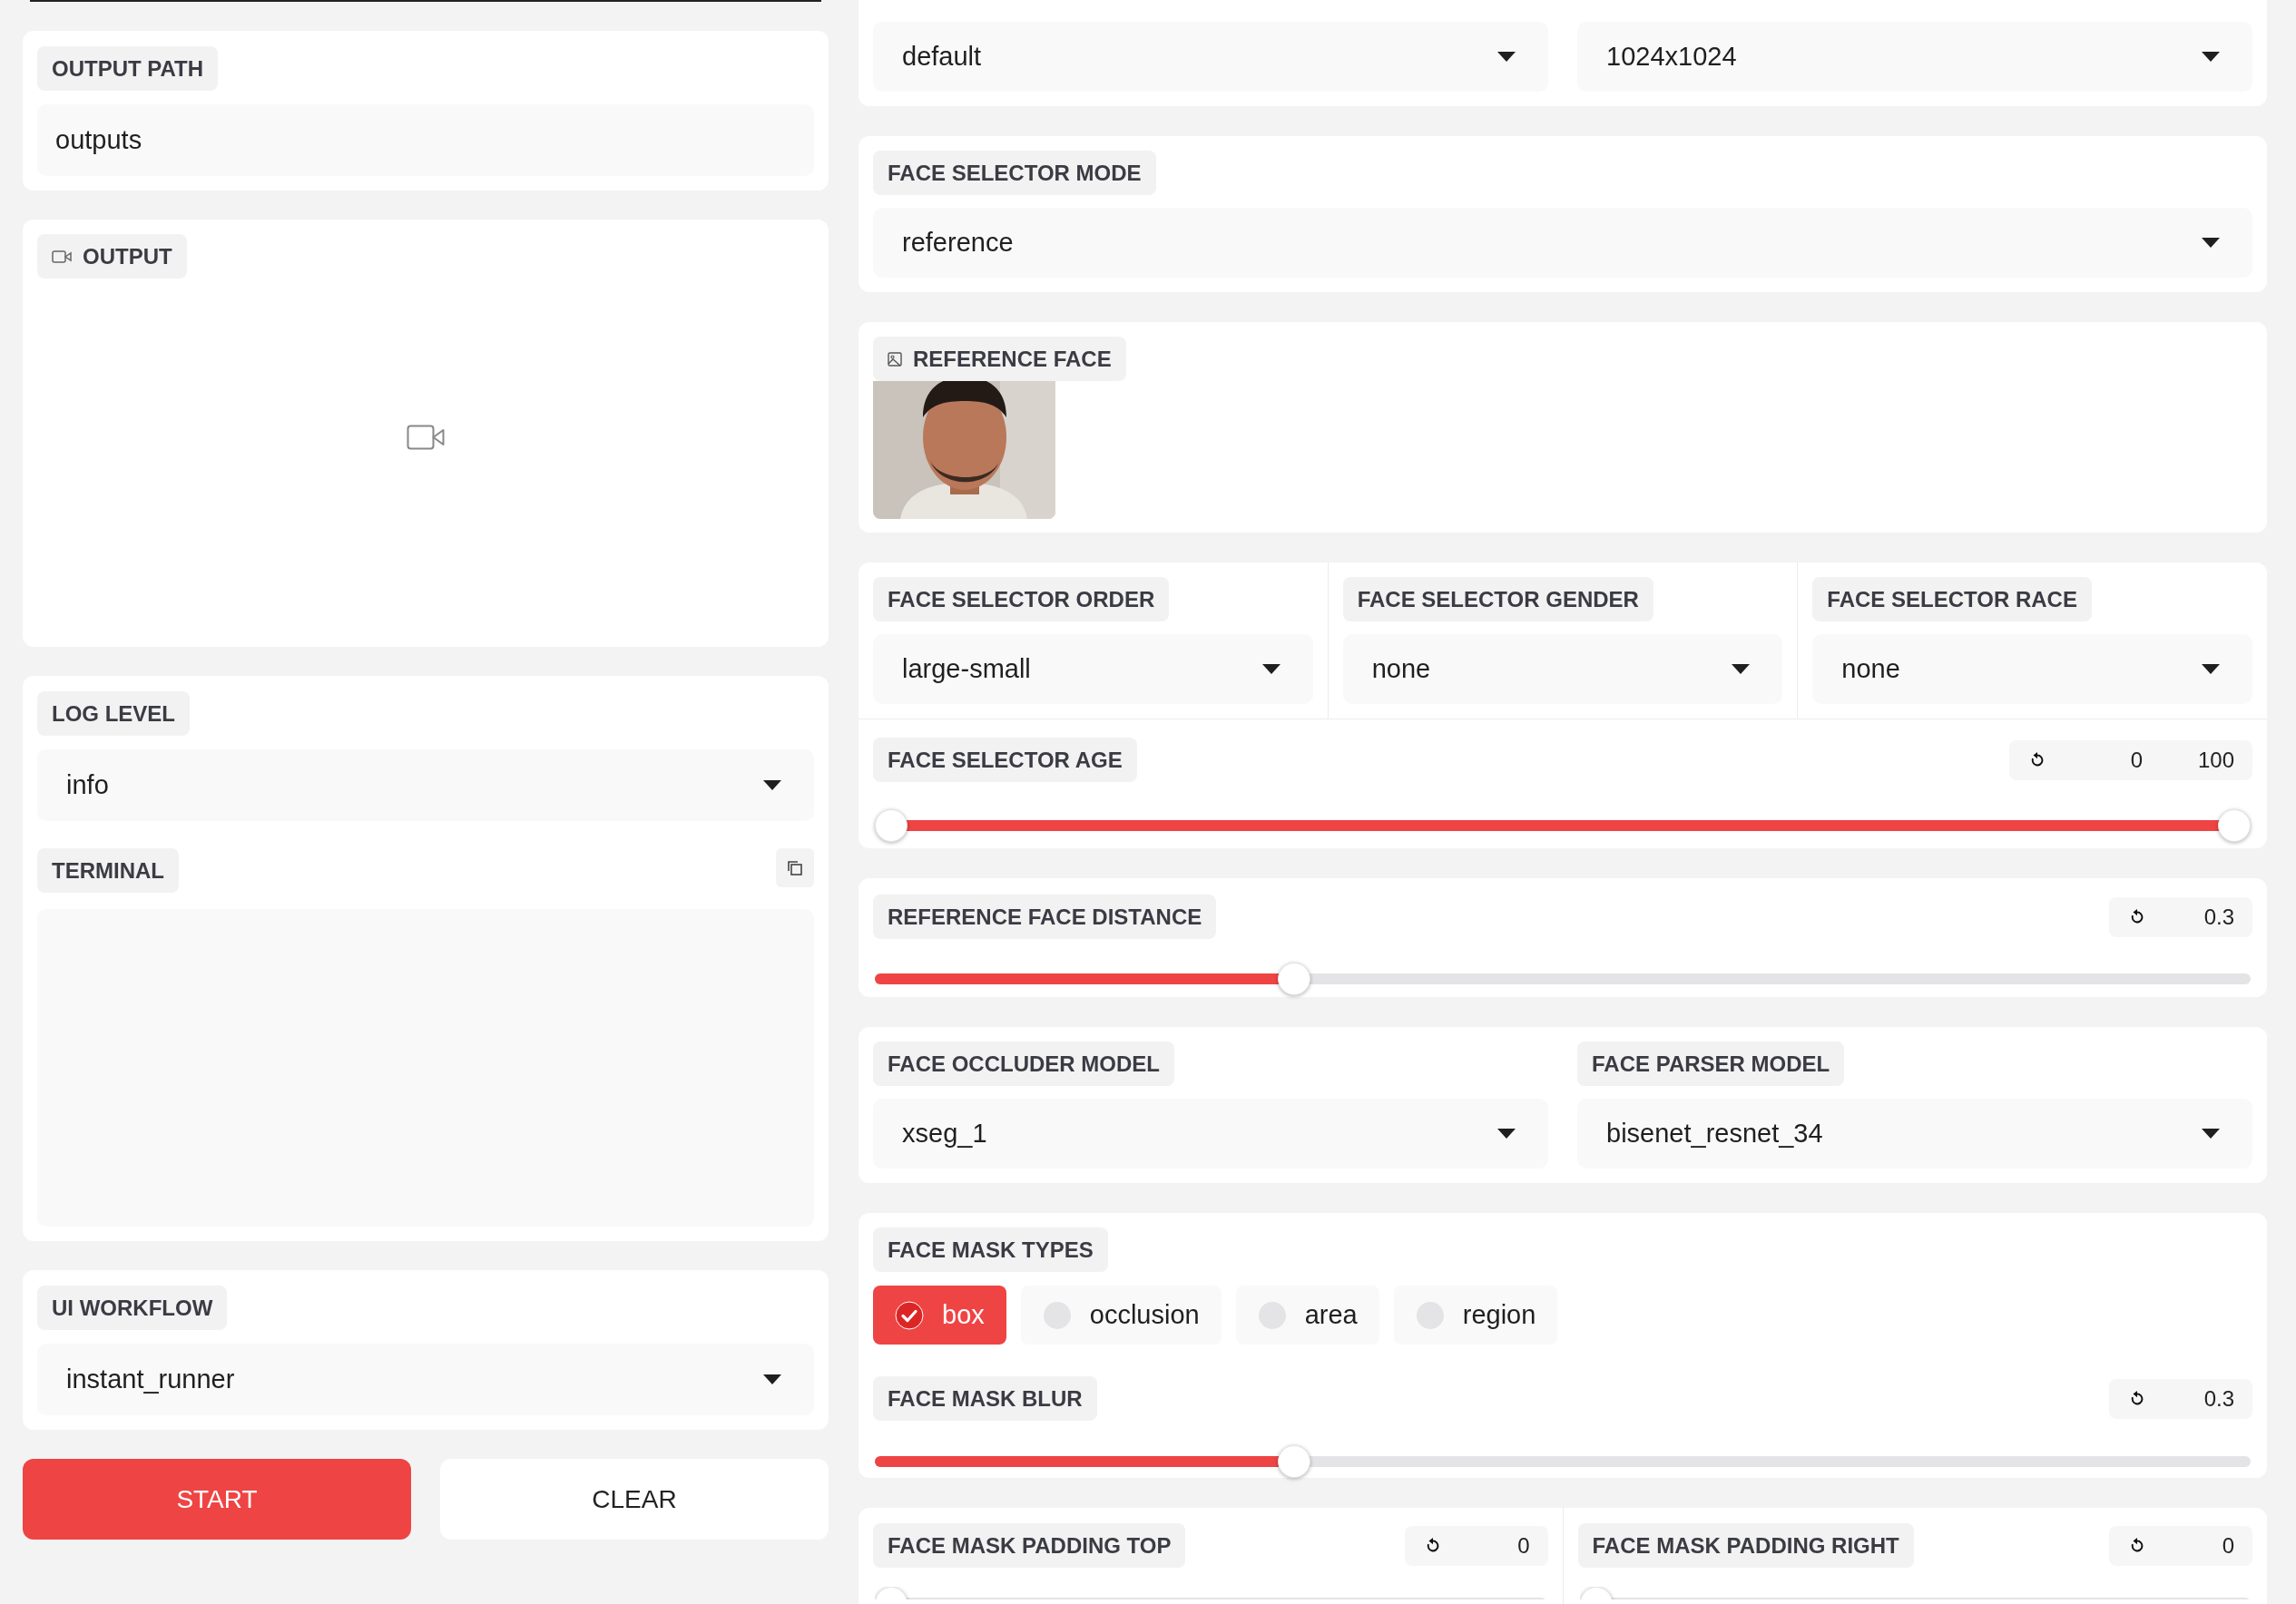 This screenshot has height=1604, width=2296. What do you see at coordinates (1210, 57) in the screenshot?
I see `dropdown: default` at bounding box center [1210, 57].